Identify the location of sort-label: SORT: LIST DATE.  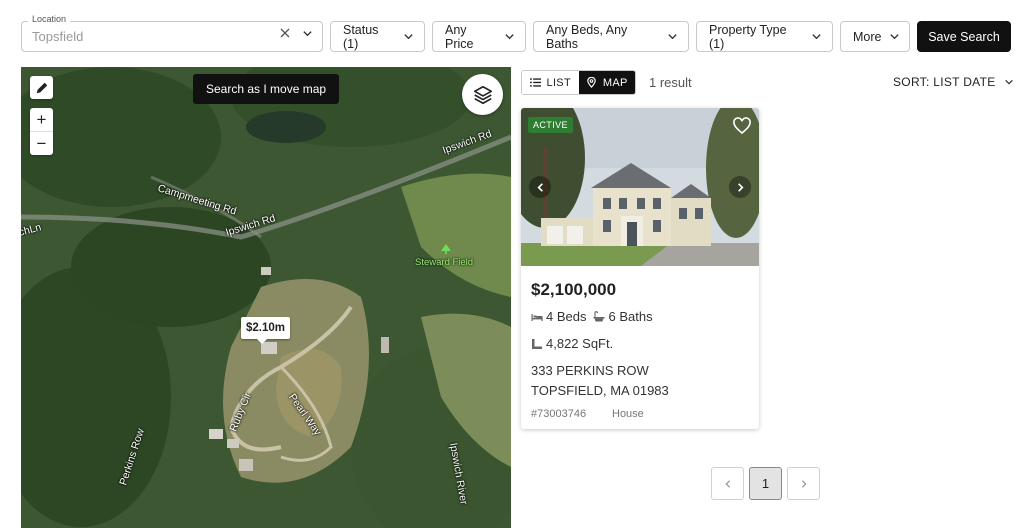
(944, 82).